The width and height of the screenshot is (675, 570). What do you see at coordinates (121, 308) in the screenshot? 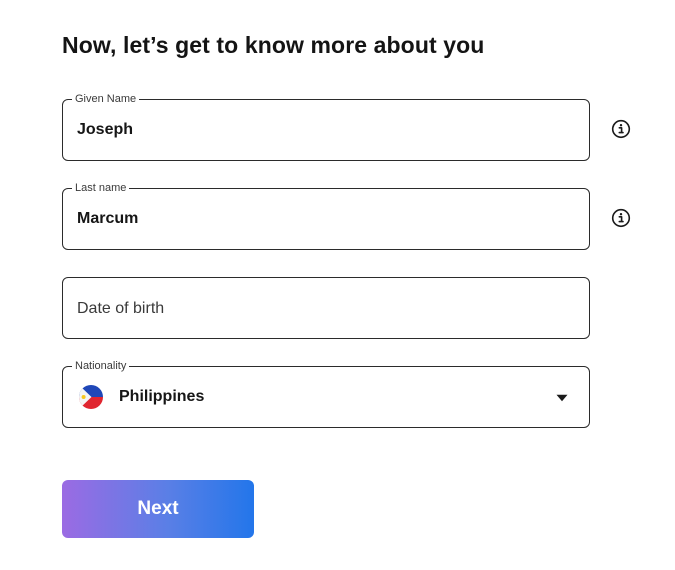
I see `date-of-birth-placeholder: Date of birth` at bounding box center [121, 308].